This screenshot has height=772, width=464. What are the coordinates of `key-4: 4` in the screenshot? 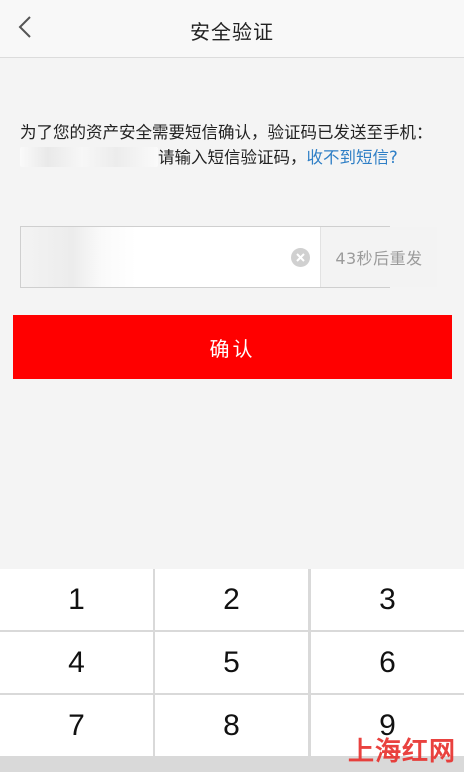 It's located at (76, 662).